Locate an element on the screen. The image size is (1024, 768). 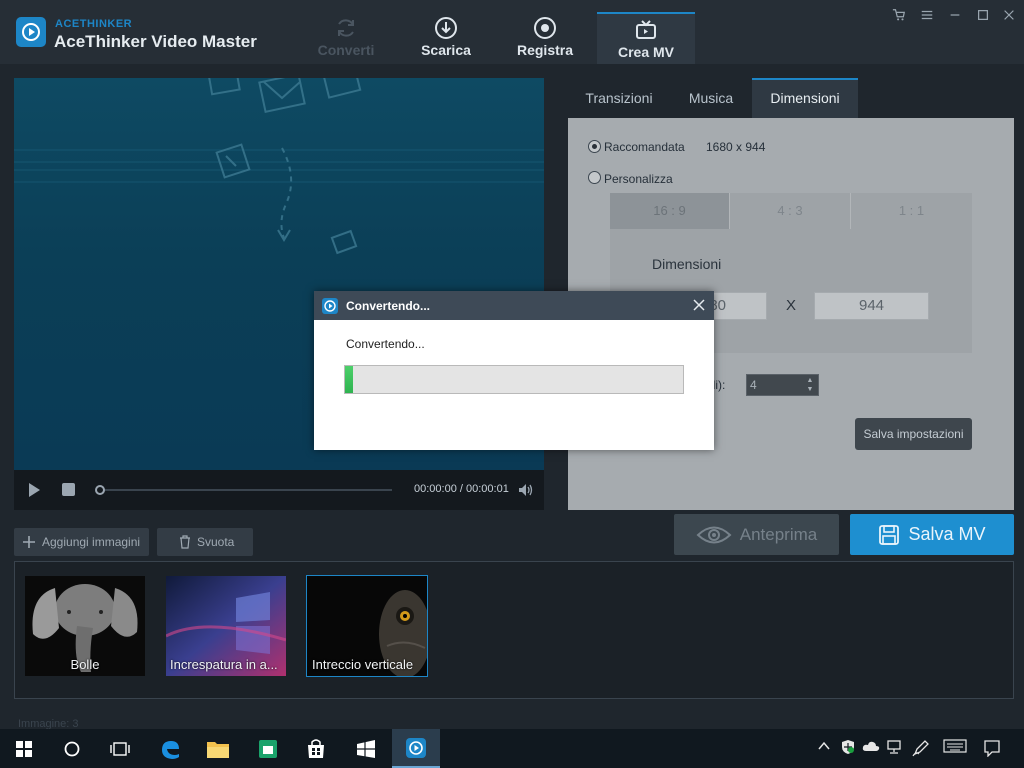
media-player-icon is located at coordinates (268, 748).